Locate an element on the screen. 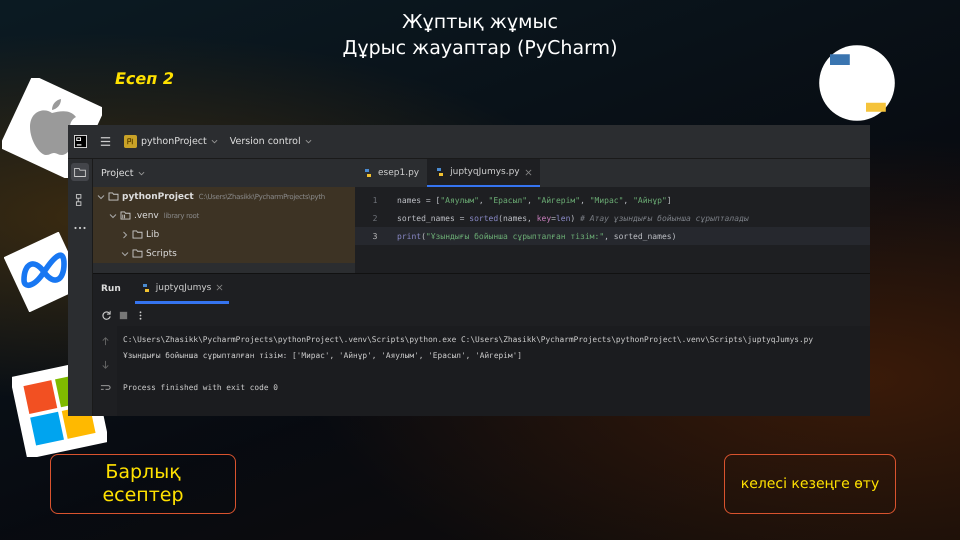  slide-title: Жұптық жұмыс is located at coordinates (480, 22).